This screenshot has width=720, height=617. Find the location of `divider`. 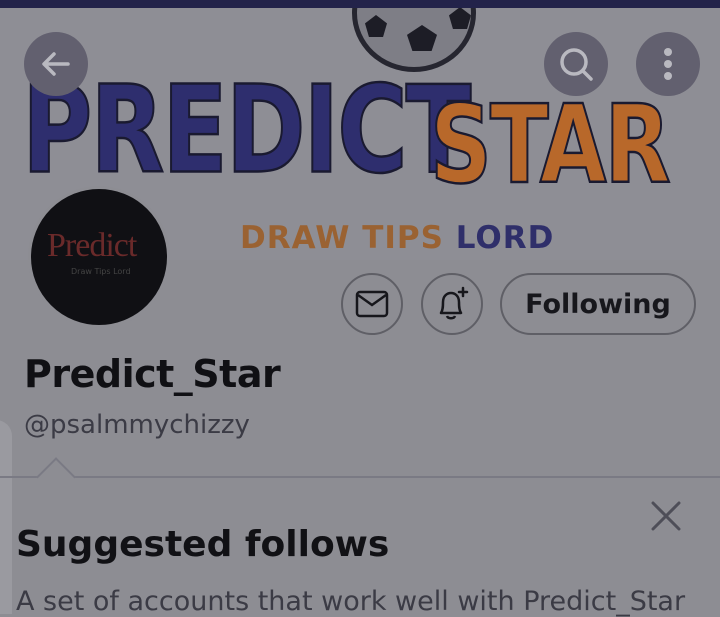

divider is located at coordinates (360, 477).